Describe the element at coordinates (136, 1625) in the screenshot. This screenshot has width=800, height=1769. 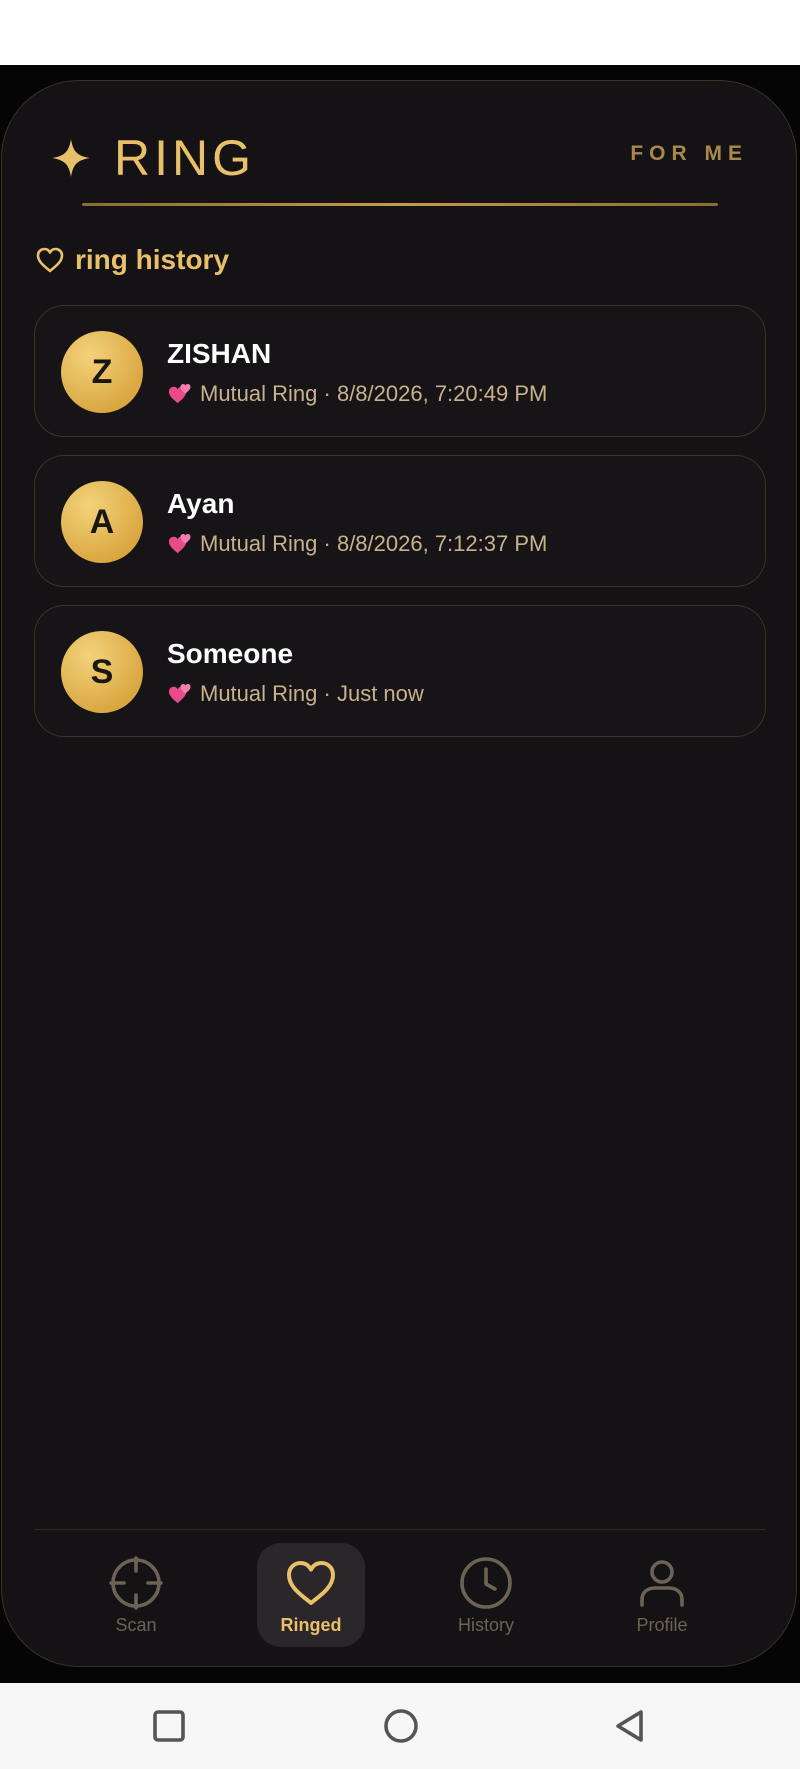
I see `nav-label: Scan` at that location.